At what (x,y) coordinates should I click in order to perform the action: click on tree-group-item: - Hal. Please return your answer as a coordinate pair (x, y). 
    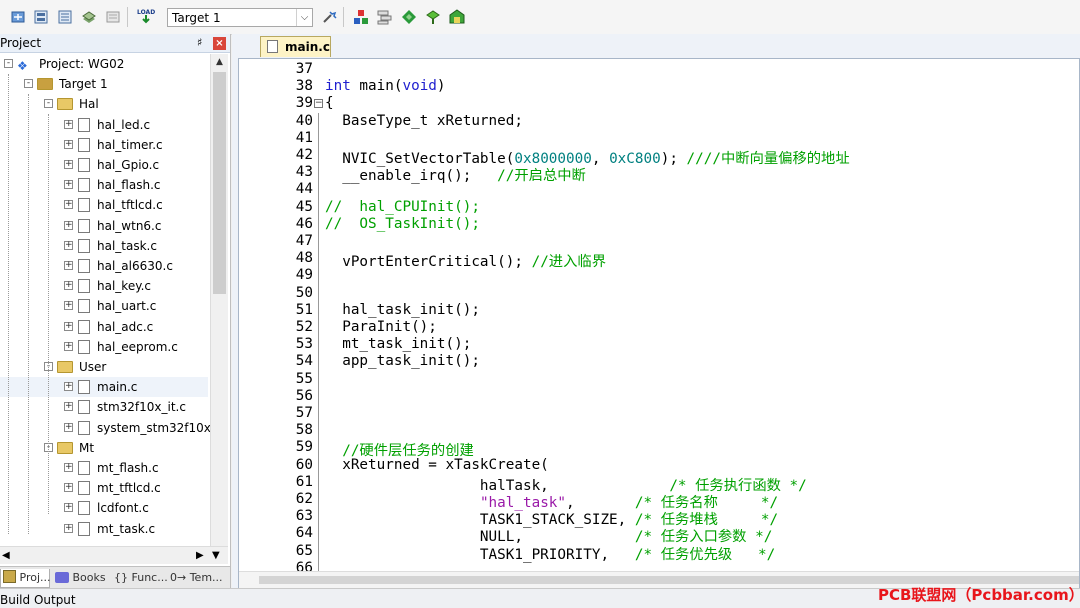
    Looking at the image, I should click on (104, 104).